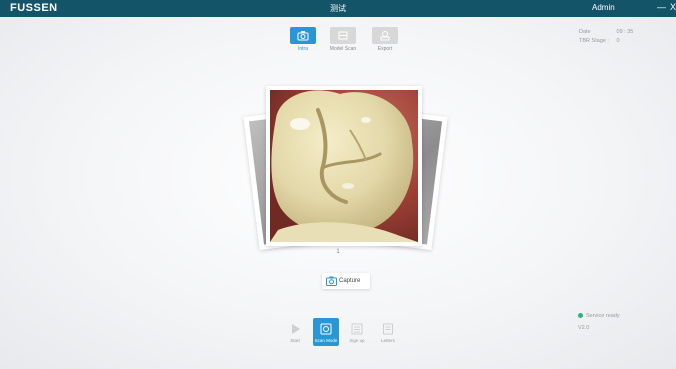  I want to click on window-title: 测试, so click(338, 8).